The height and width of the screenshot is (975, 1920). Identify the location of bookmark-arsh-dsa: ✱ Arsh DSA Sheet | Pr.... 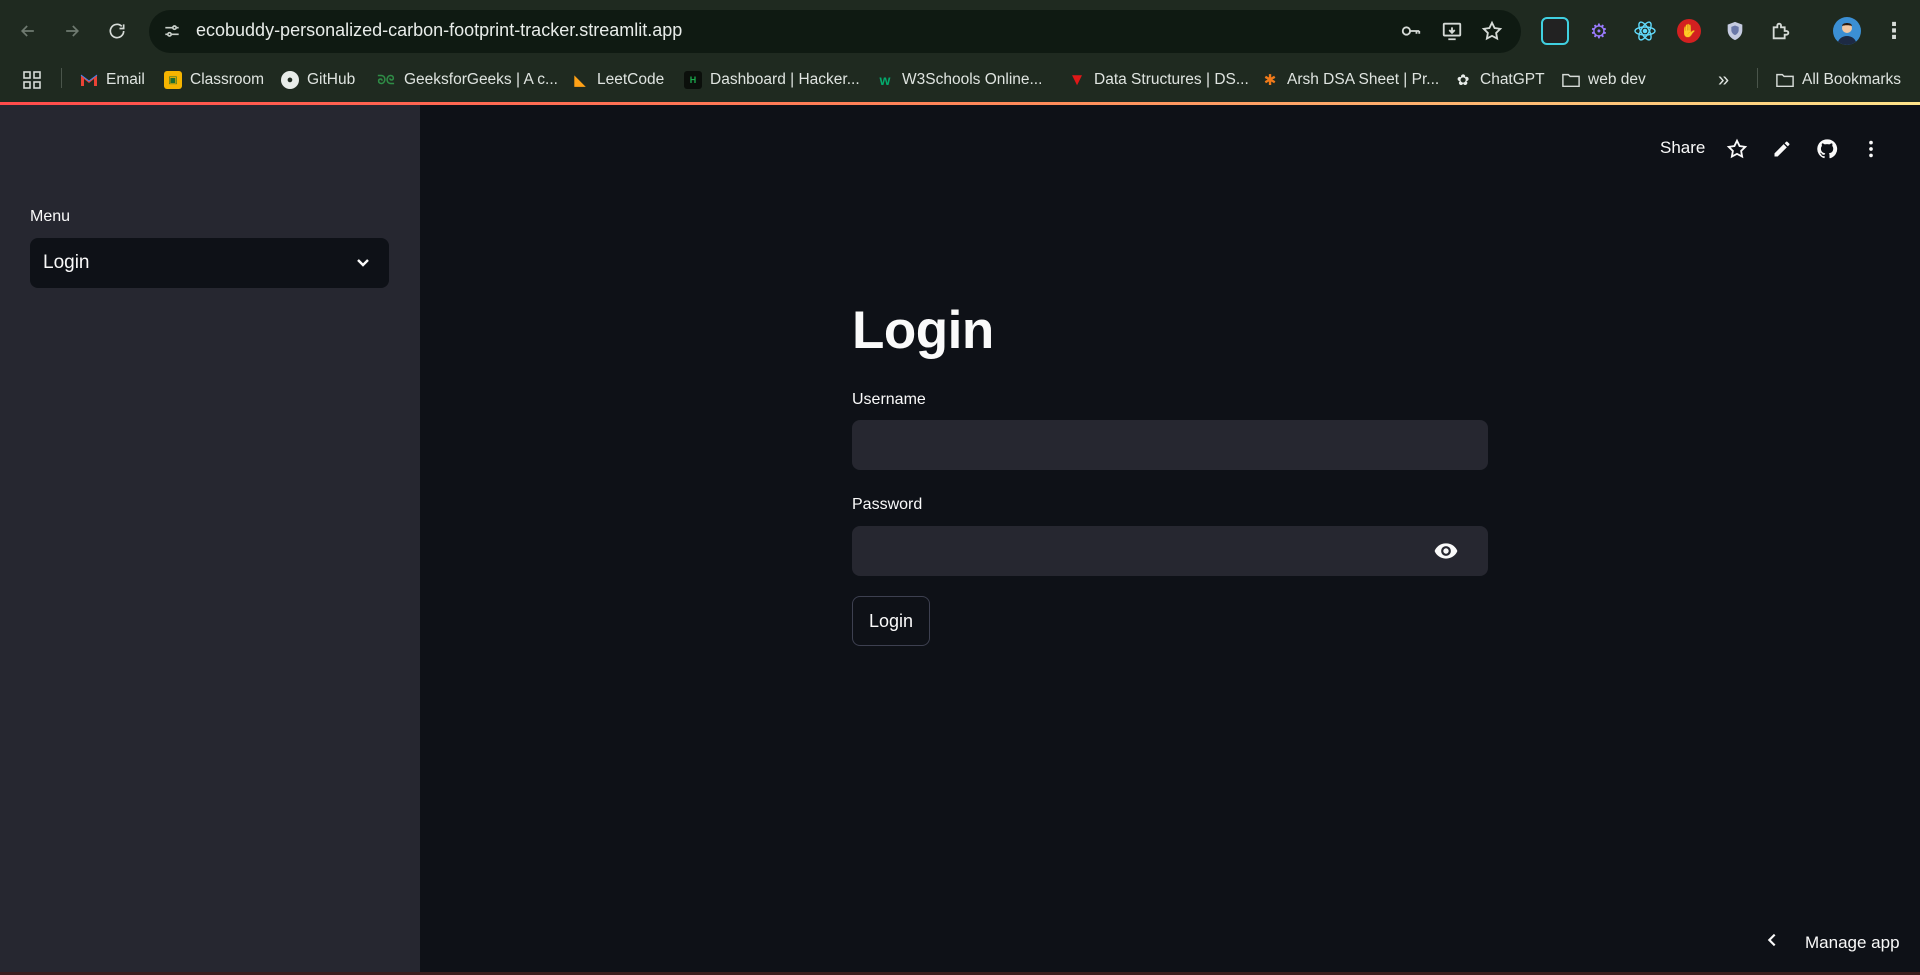
(1350, 80).